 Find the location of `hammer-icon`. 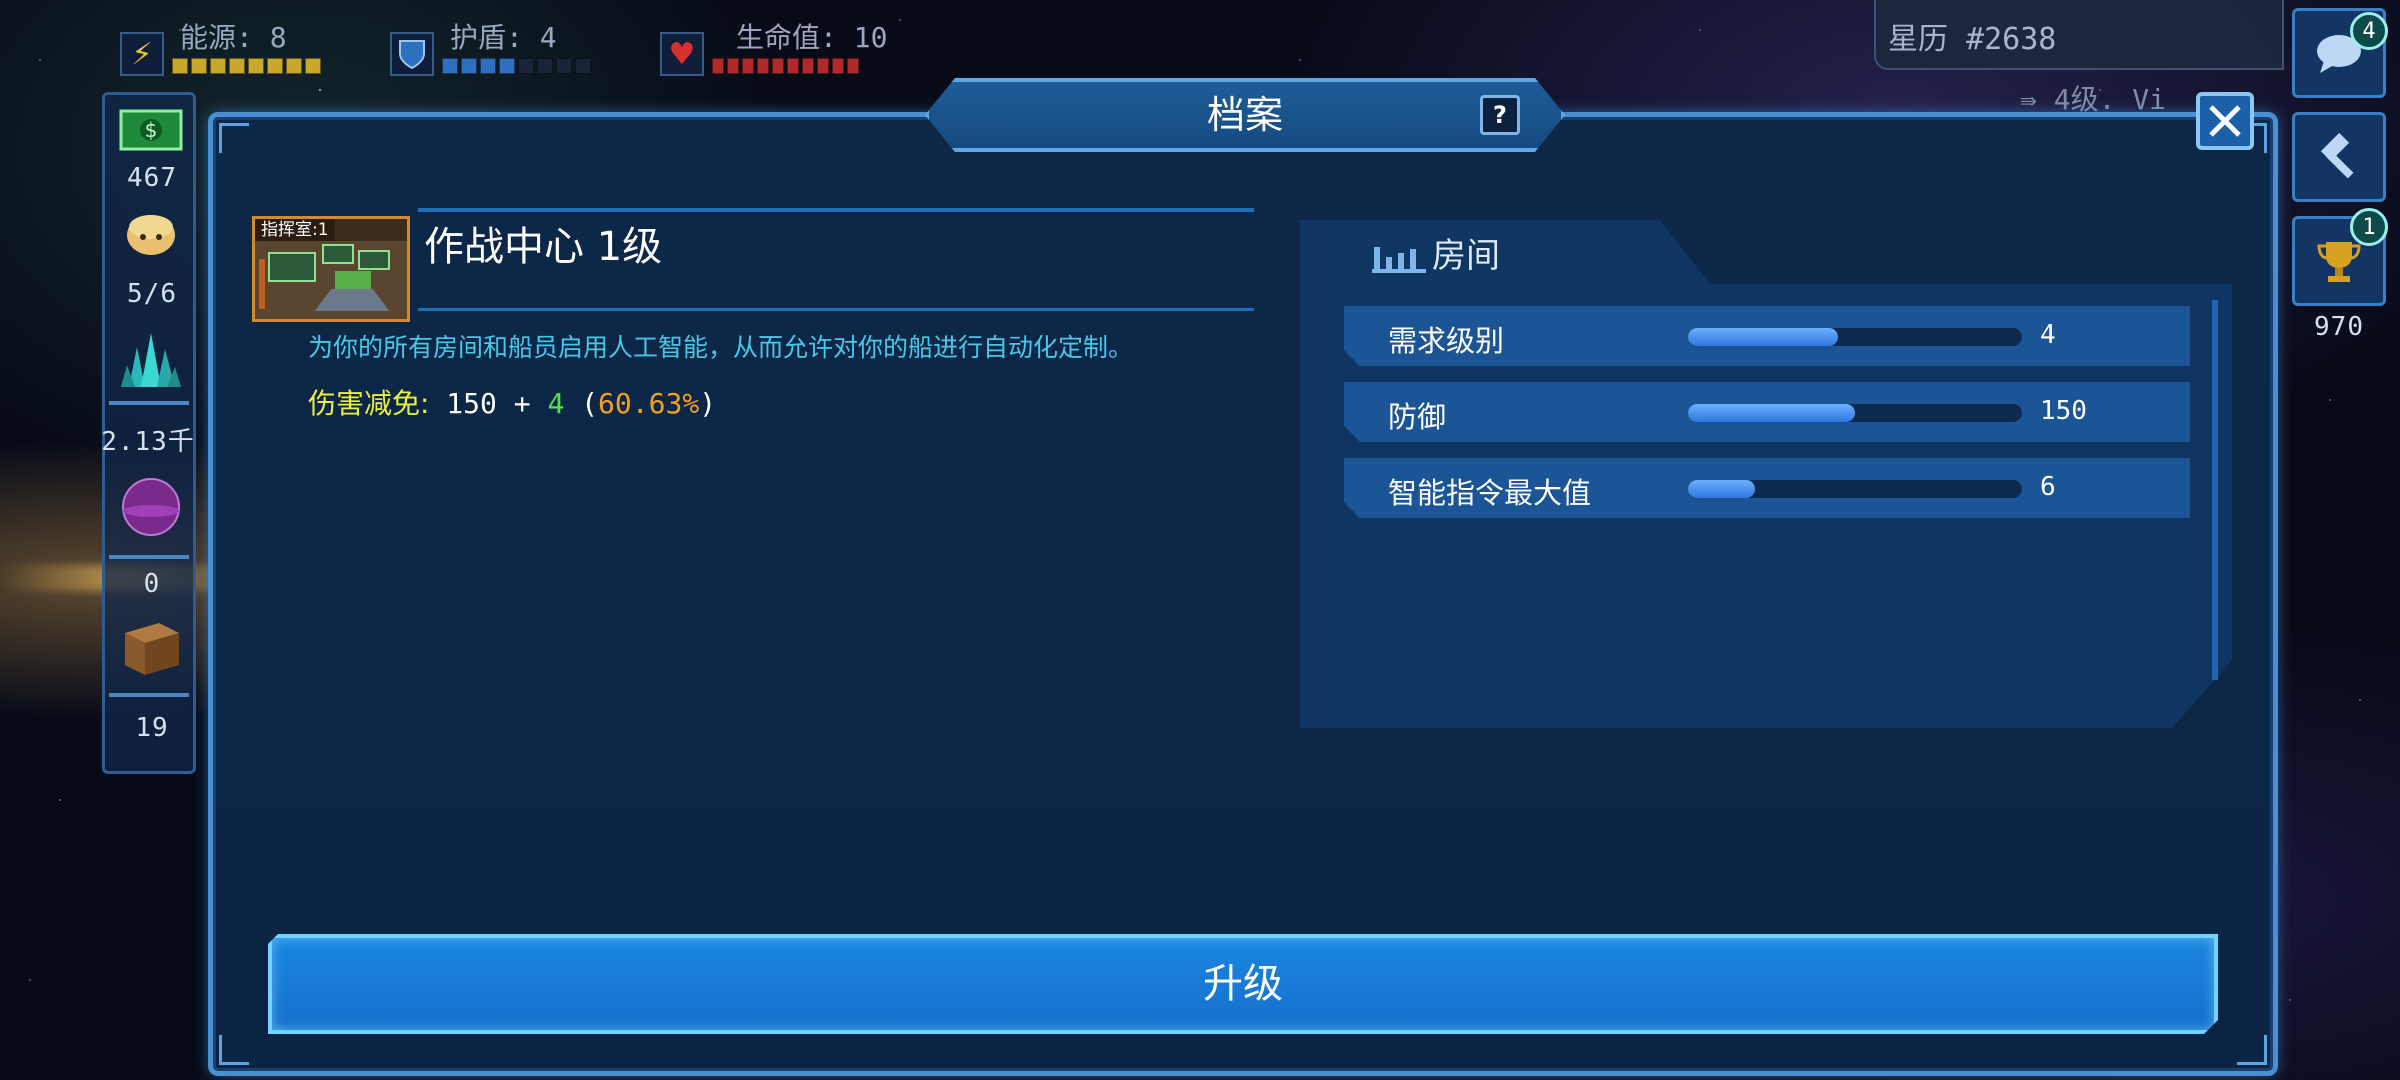

hammer-icon is located at coordinates (2337, 155).